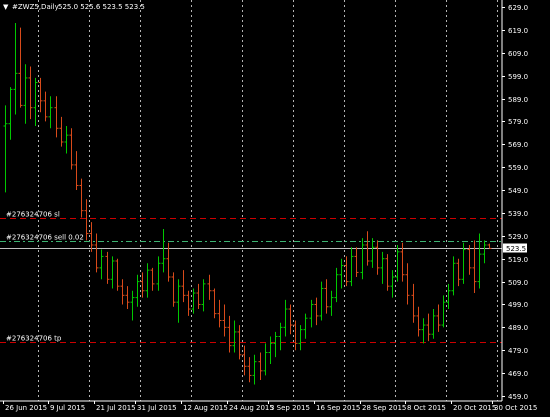 The height and width of the screenshot is (417, 550). What do you see at coordinates (518, 122) in the screenshot?
I see `price-tick-label-5: 579.0` at bounding box center [518, 122].